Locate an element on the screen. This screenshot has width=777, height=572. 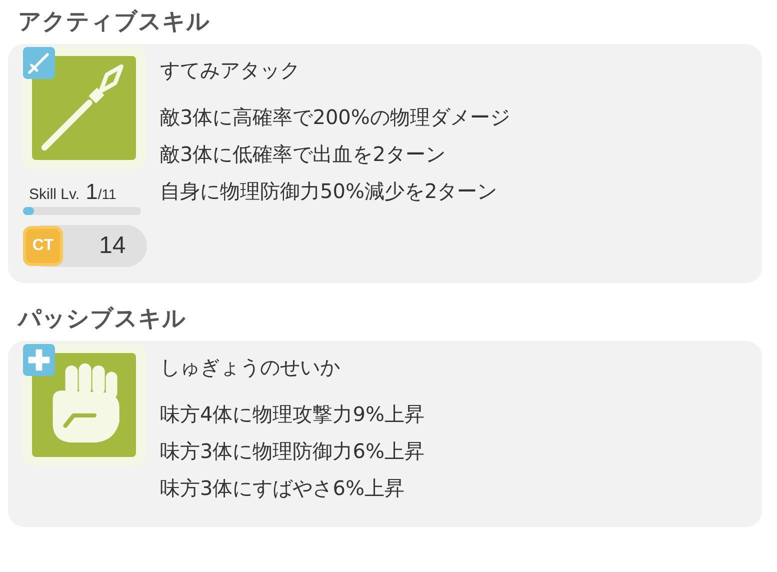
fist-icon is located at coordinates (84, 405).